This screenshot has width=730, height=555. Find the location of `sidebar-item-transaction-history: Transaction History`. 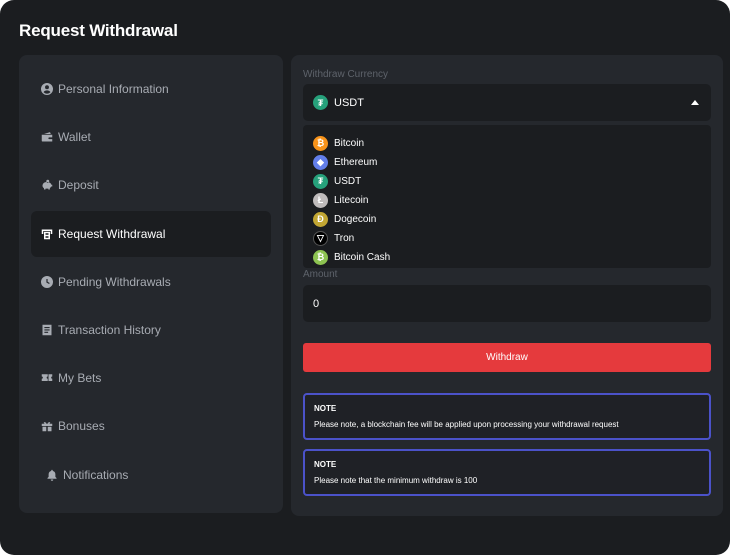

sidebar-item-transaction-history: Transaction History is located at coordinates (151, 330).